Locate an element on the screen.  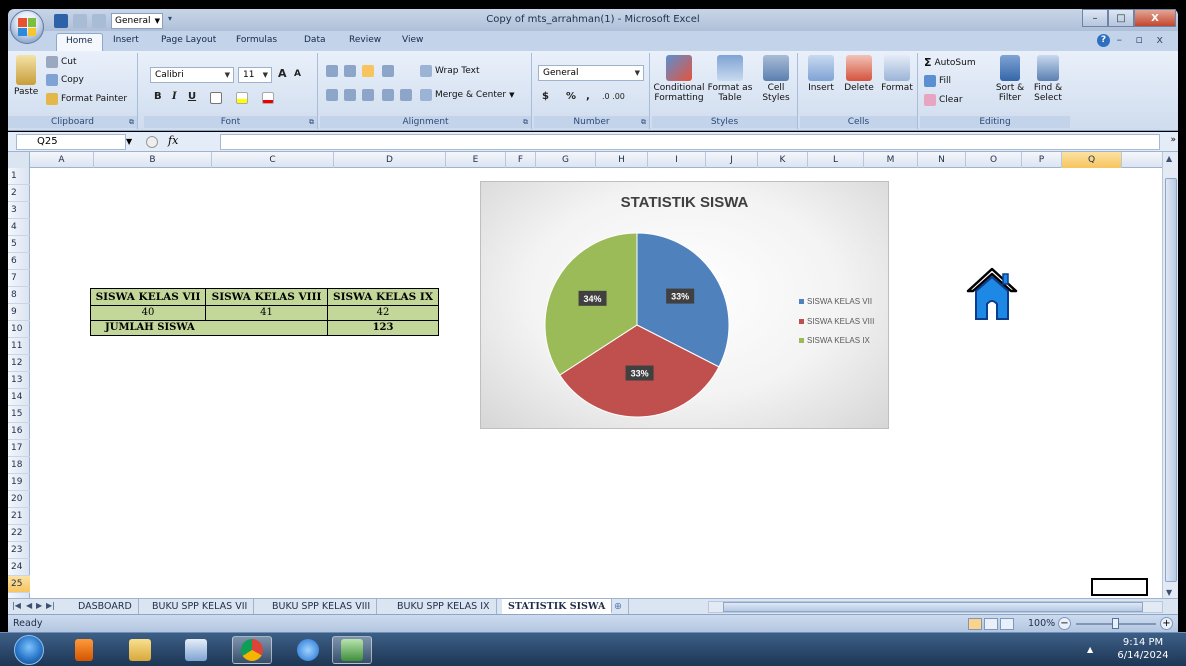
font-size-combo: 11 ▼ is located at coordinates (255, 75).